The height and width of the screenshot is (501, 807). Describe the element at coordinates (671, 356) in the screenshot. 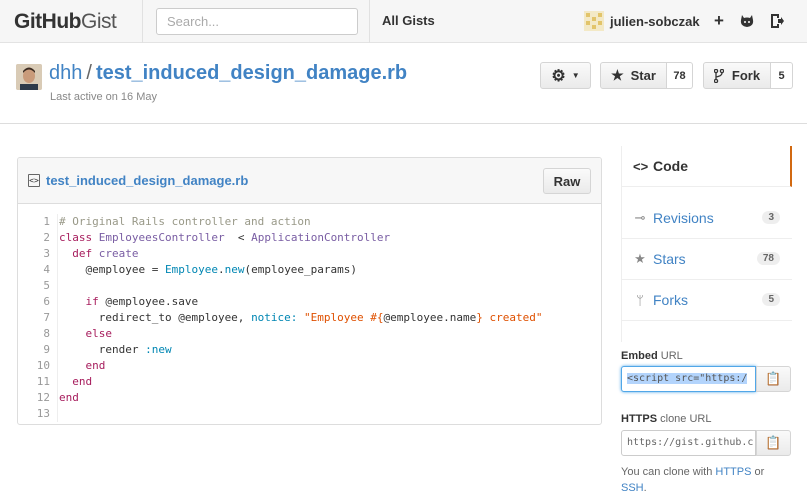

I see `embed-label-suffix: URL` at that location.